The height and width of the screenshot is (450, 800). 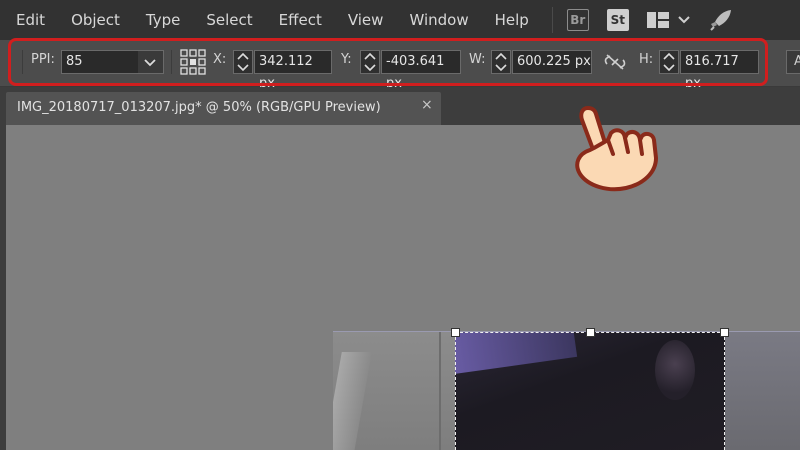 I want to click on menu-select: Select, so click(x=229, y=20).